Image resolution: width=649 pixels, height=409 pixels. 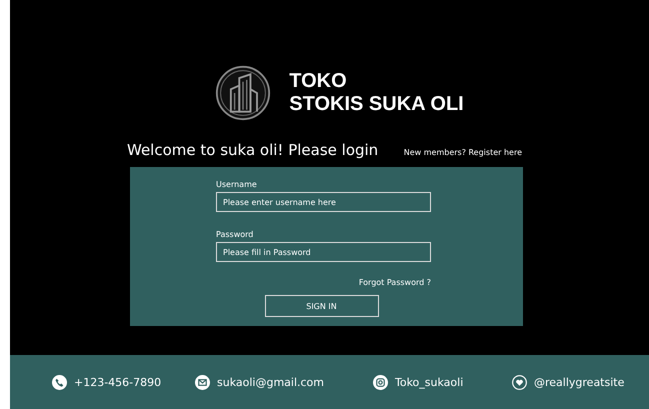 What do you see at coordinates (463, 152) in the screenshot?
I see `register-link: New members? Register here` at bounding box center [463, 152].